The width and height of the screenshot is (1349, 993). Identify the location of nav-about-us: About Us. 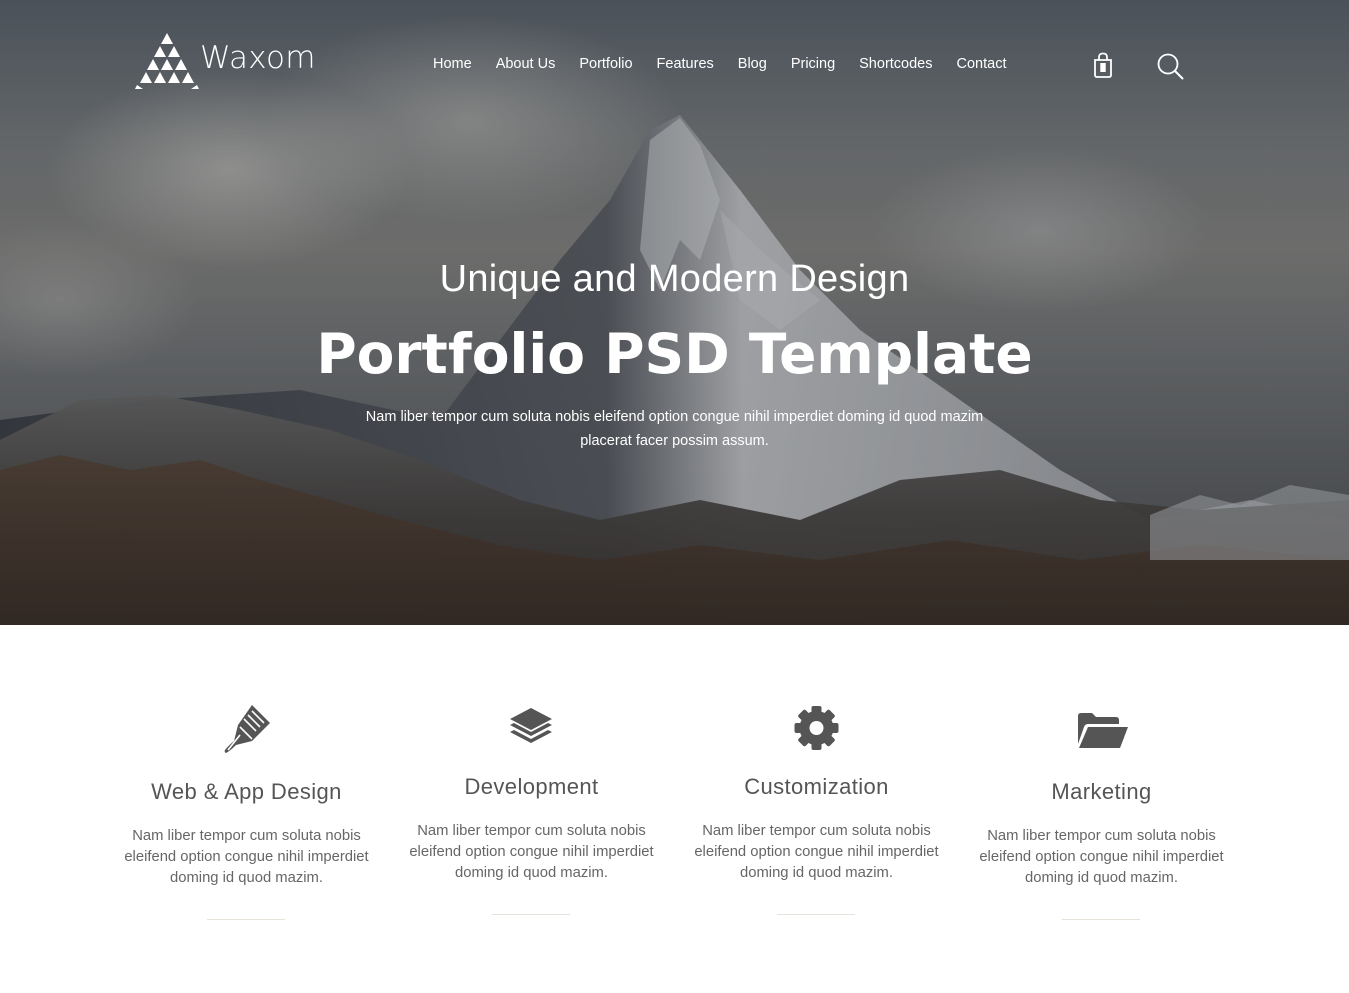
(526, 64).